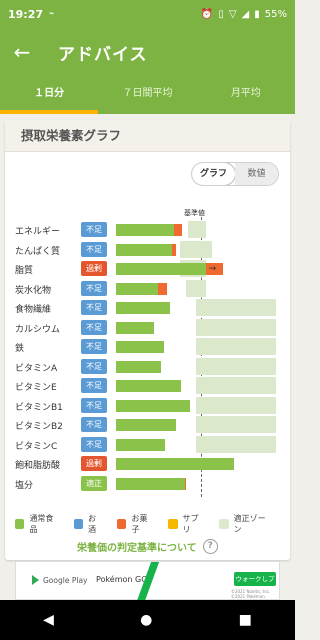  What do you see at coordinates (147, 546) in the screenshot?
I see `criteria-link: 栄養価の判定基準について ?` at bounding box center [147, 546].